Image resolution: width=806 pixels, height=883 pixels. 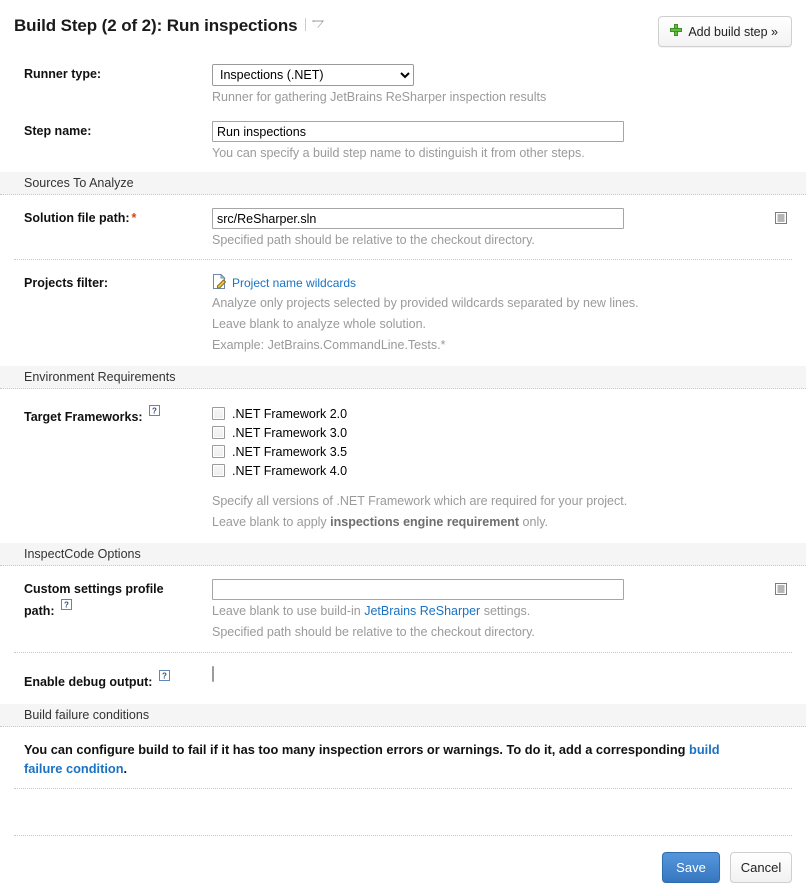 I want to click on jetbrains-resharper-link: JetBrains ReSharper, so click(x=422, y=611).